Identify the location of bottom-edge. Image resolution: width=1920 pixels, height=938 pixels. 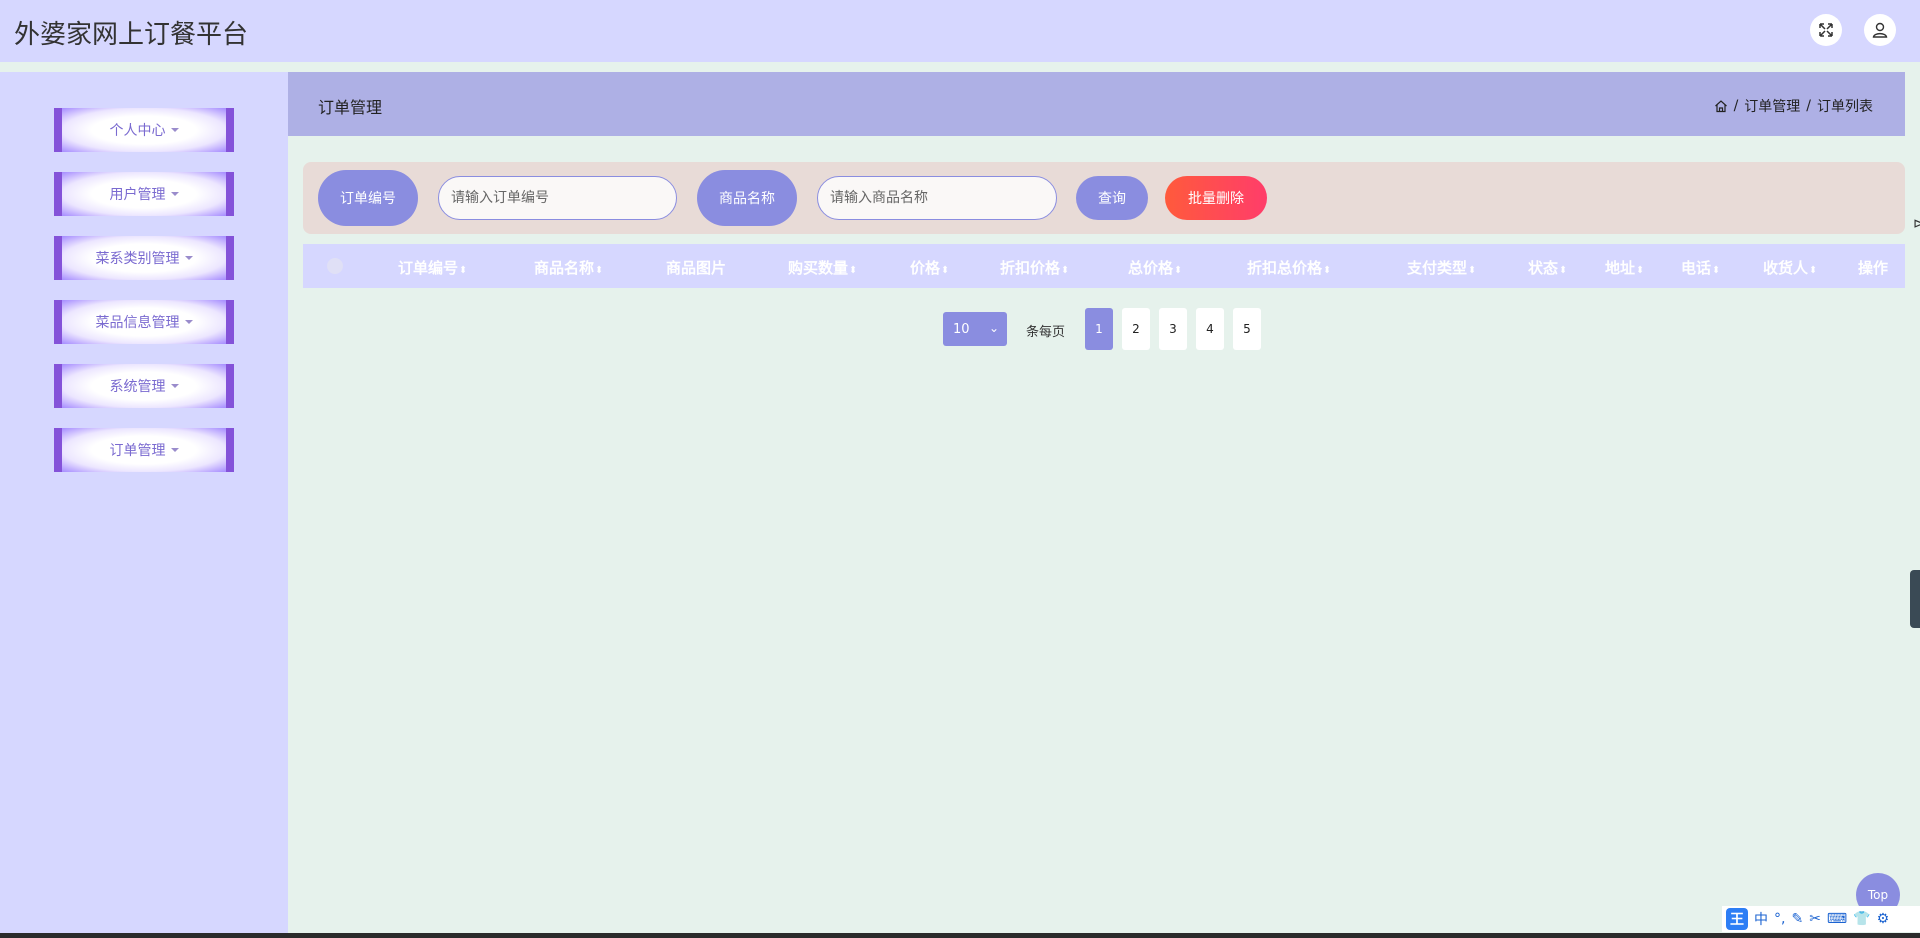
(960, 935).